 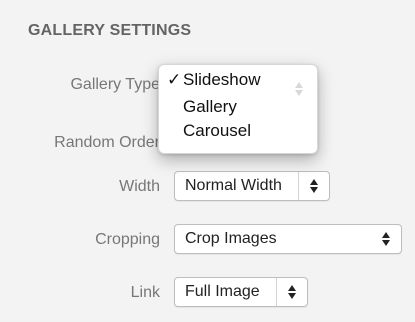 What do you see at coordinates (115, 84) in the screenshot?
I see `gallery-type-label: Gallery Type` at bounding box center [115, 84].